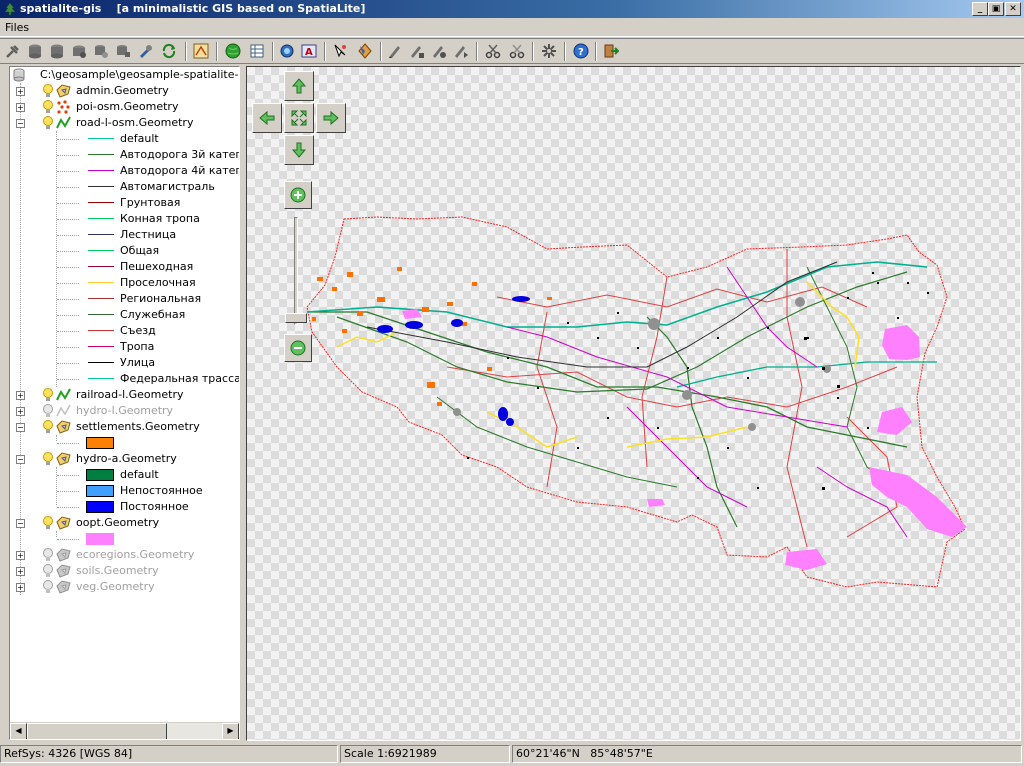  What do you see at coordinates (13, 51) in the screenshot?
I see `connect-icon` at bounding box center [13, 51].